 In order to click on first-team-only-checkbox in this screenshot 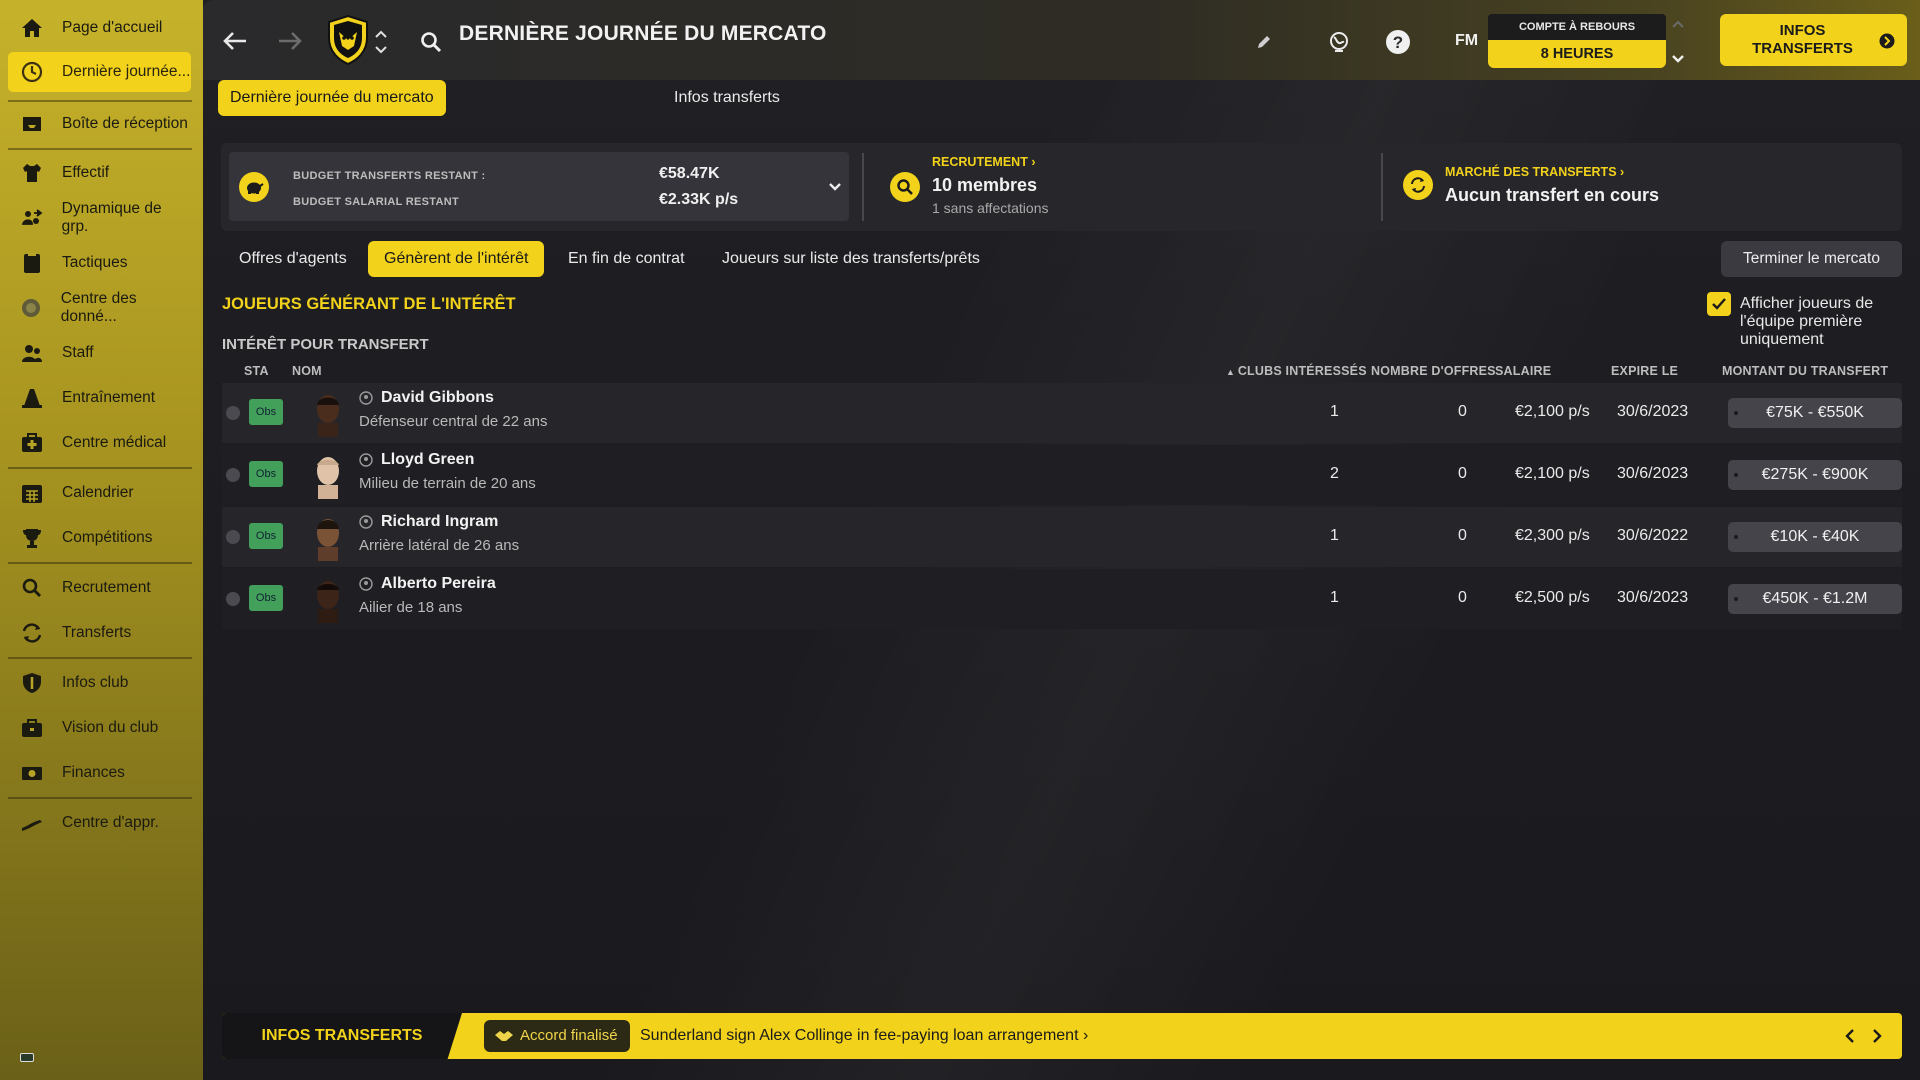, I will do `click(1719, 304)`.